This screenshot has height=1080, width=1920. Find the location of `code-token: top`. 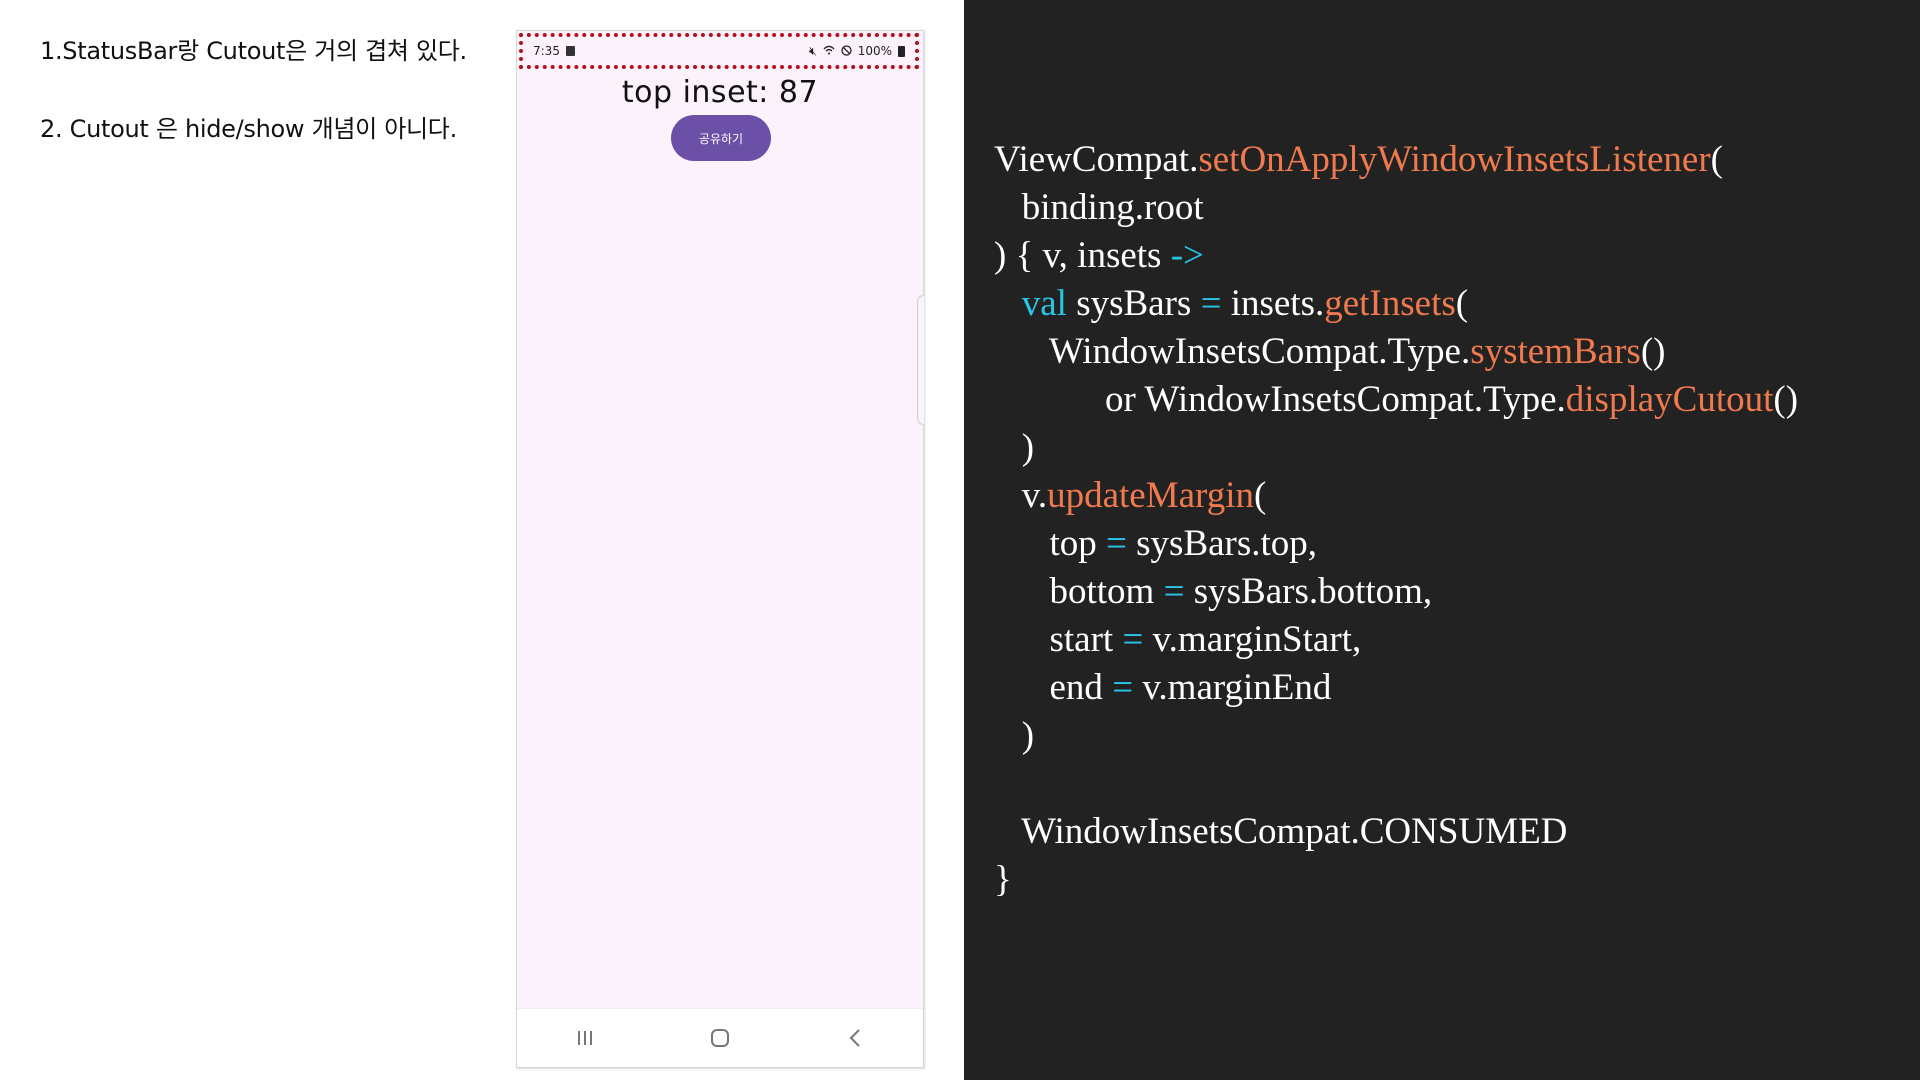

code-token: top is located at coordinates (1050, 543).